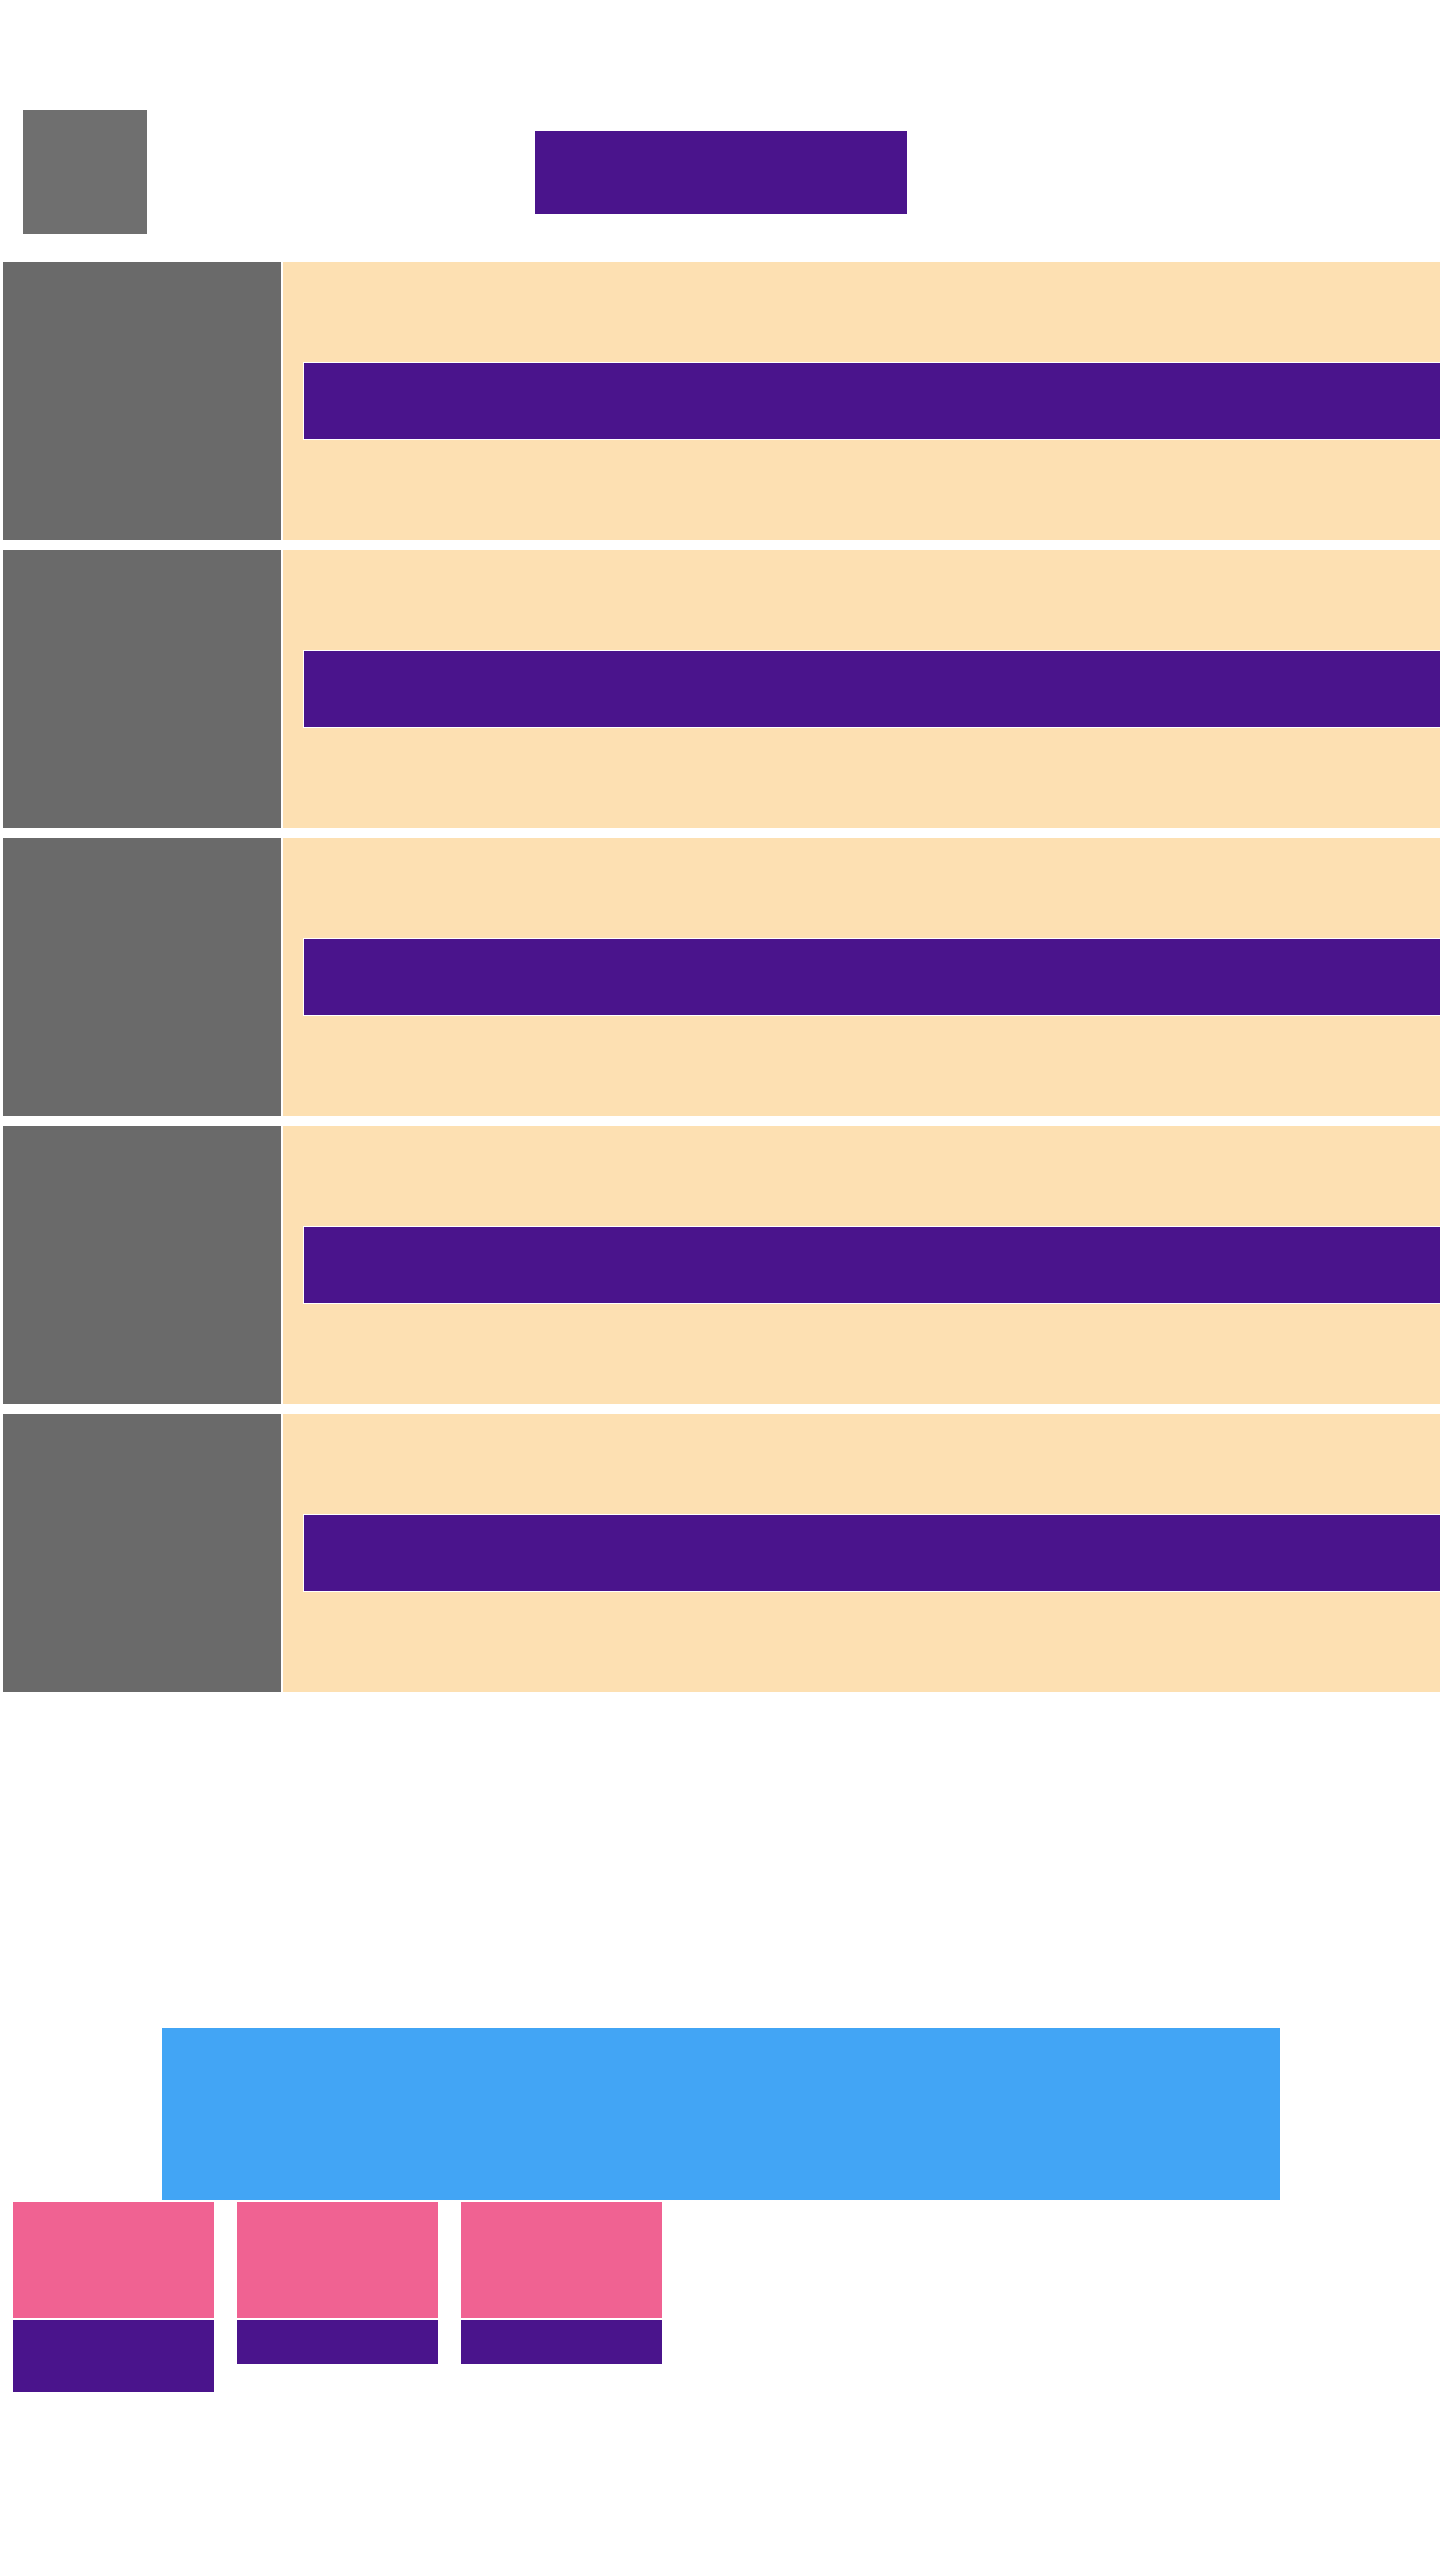 This screenshot has width=1440, height=2560. I want to click on promo-banner, so click(721, 2114).